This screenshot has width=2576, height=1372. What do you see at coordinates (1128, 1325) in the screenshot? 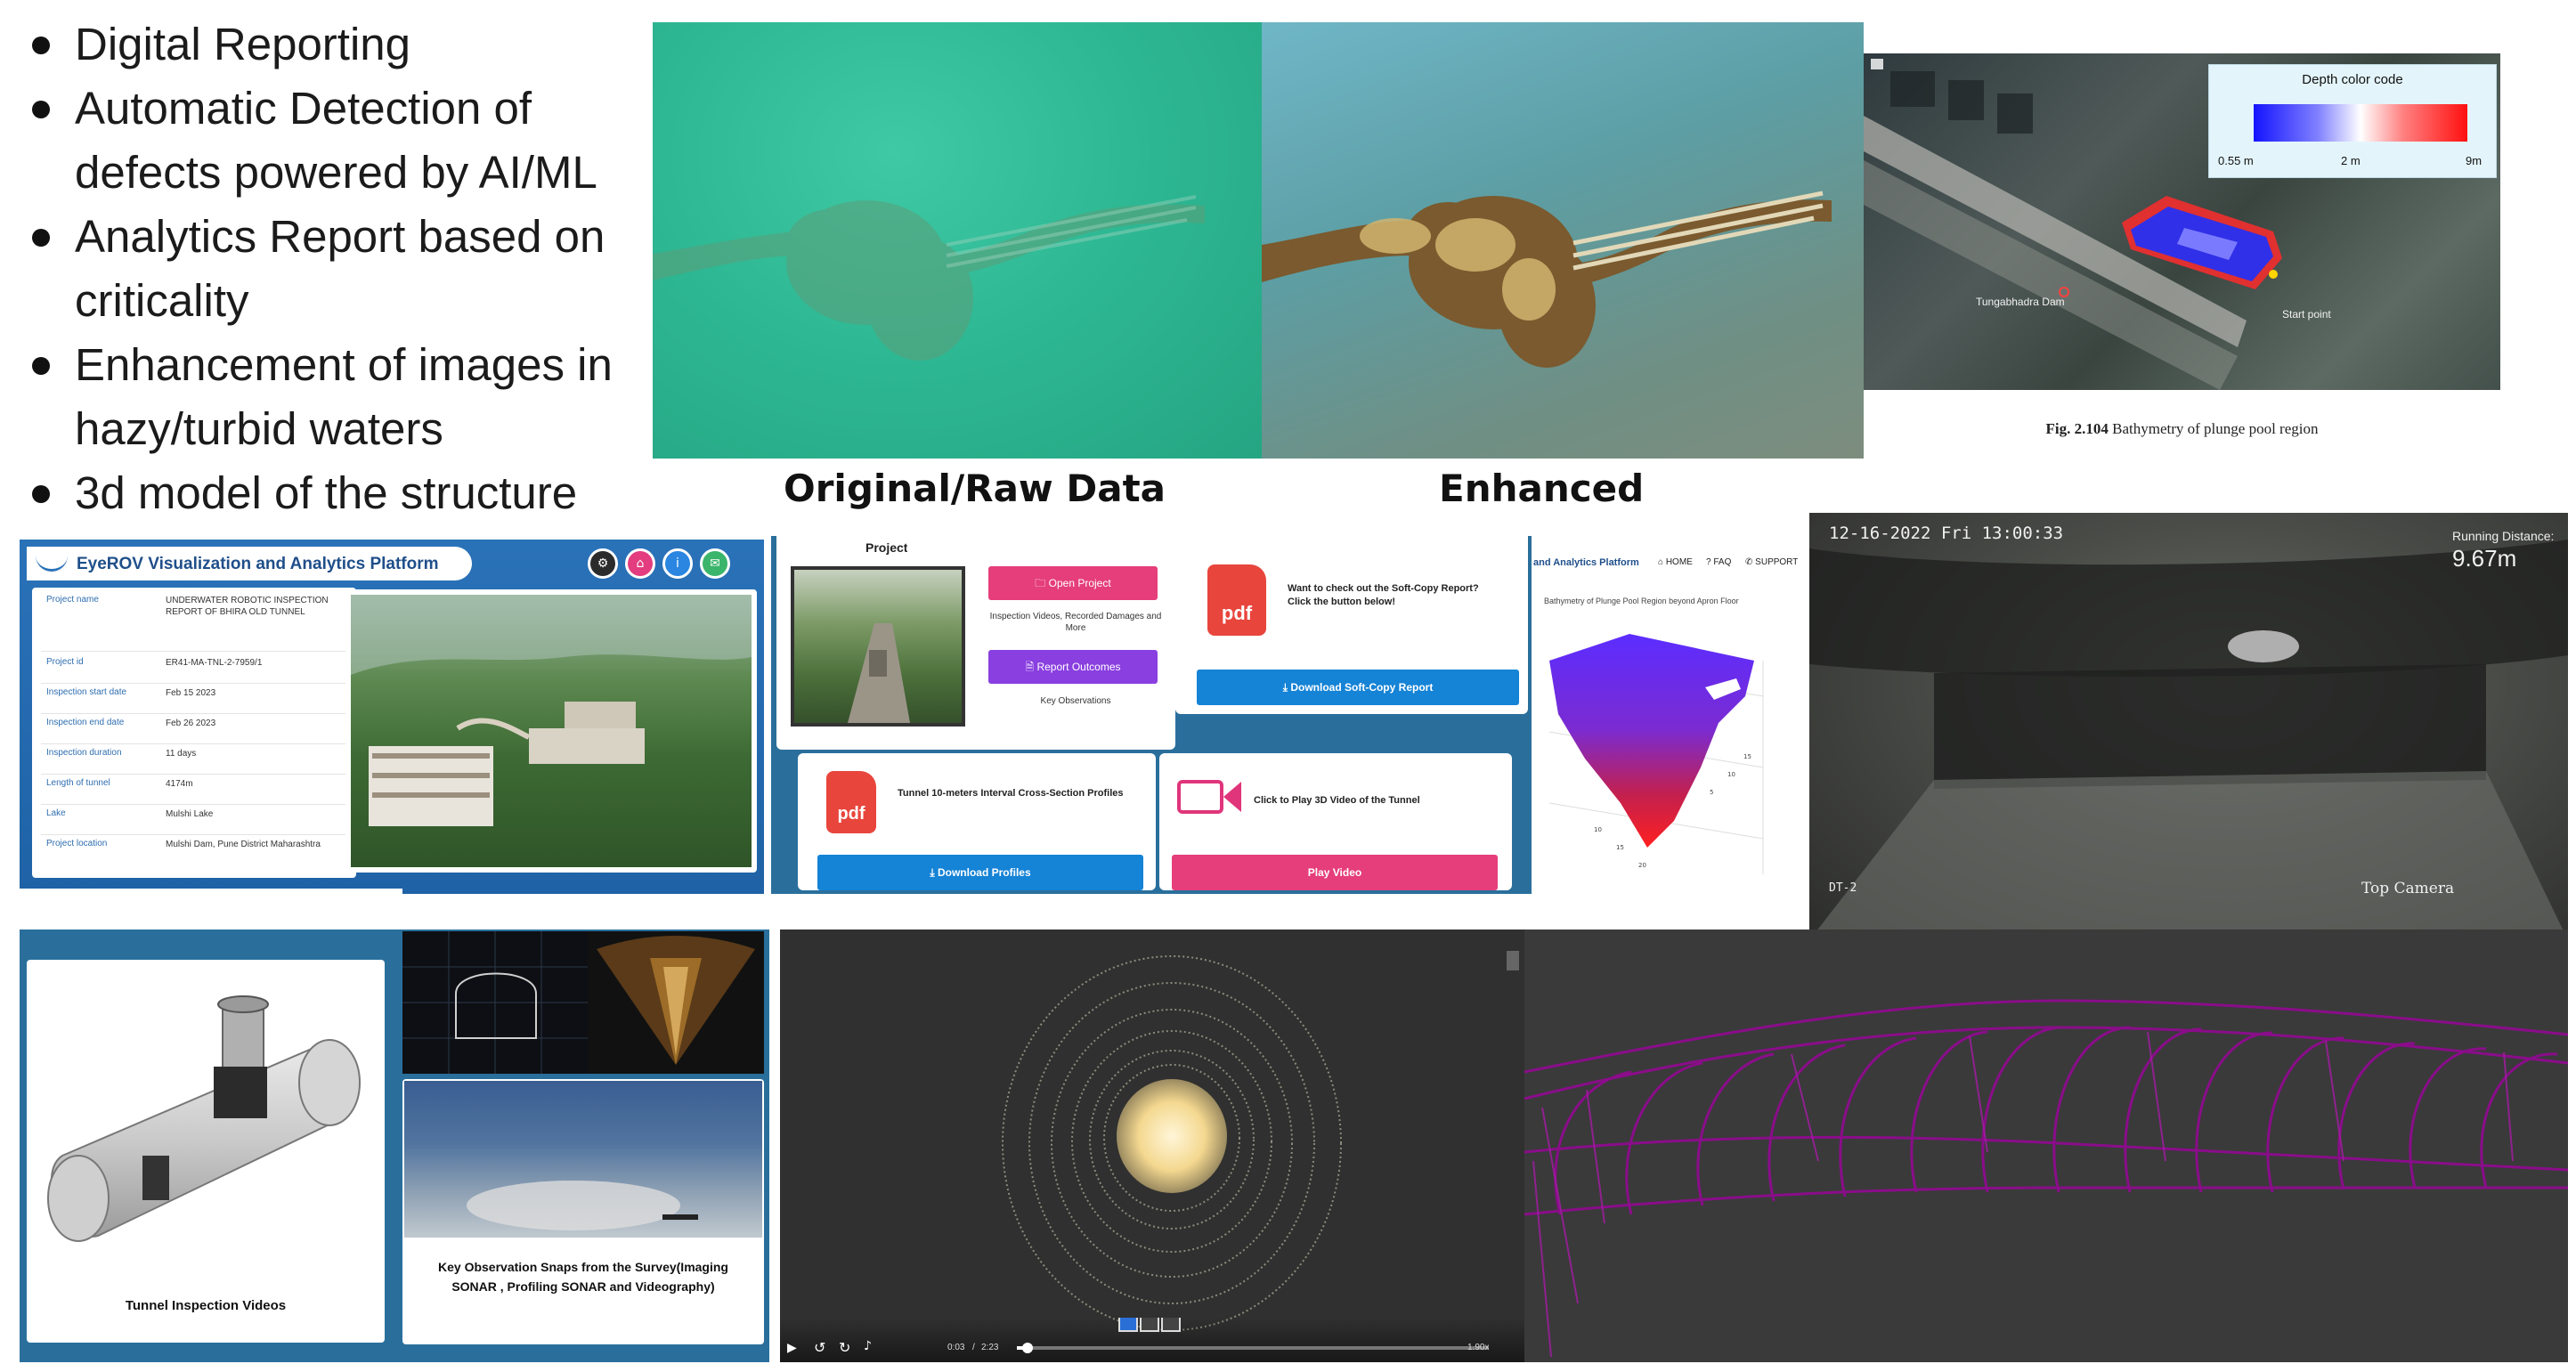
I see `select-tool-button` at bounding box center [1128, 1325].